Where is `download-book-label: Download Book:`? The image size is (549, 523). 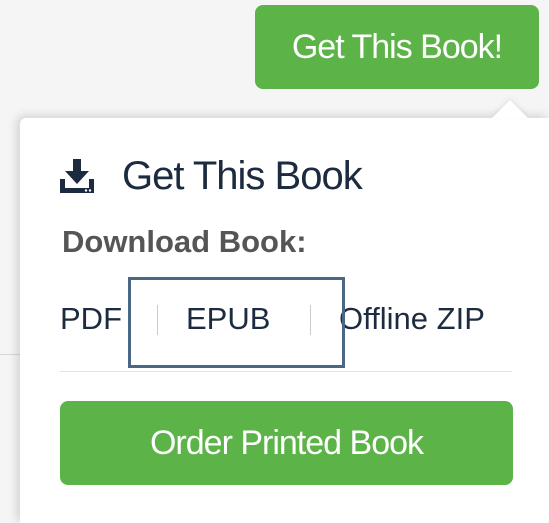
download-book-label: Download Book: is located at coordinates (184, 241).